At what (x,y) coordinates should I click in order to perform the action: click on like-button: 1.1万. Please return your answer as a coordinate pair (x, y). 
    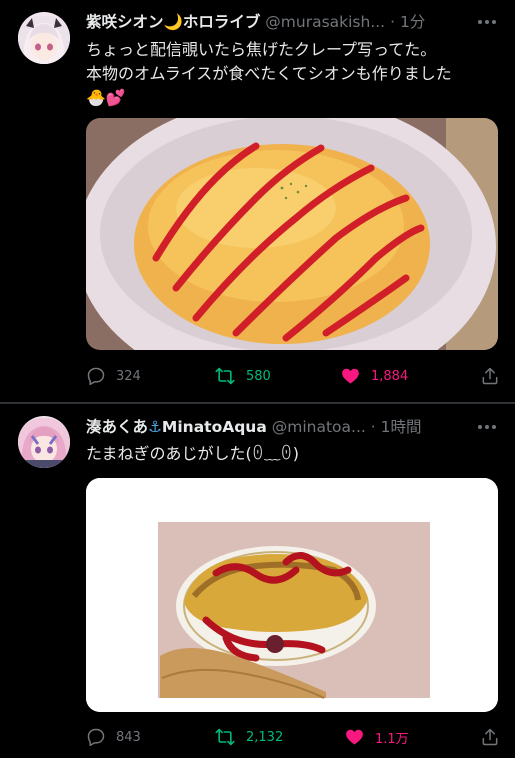
    Looking at the image, I should click on (376, 737).